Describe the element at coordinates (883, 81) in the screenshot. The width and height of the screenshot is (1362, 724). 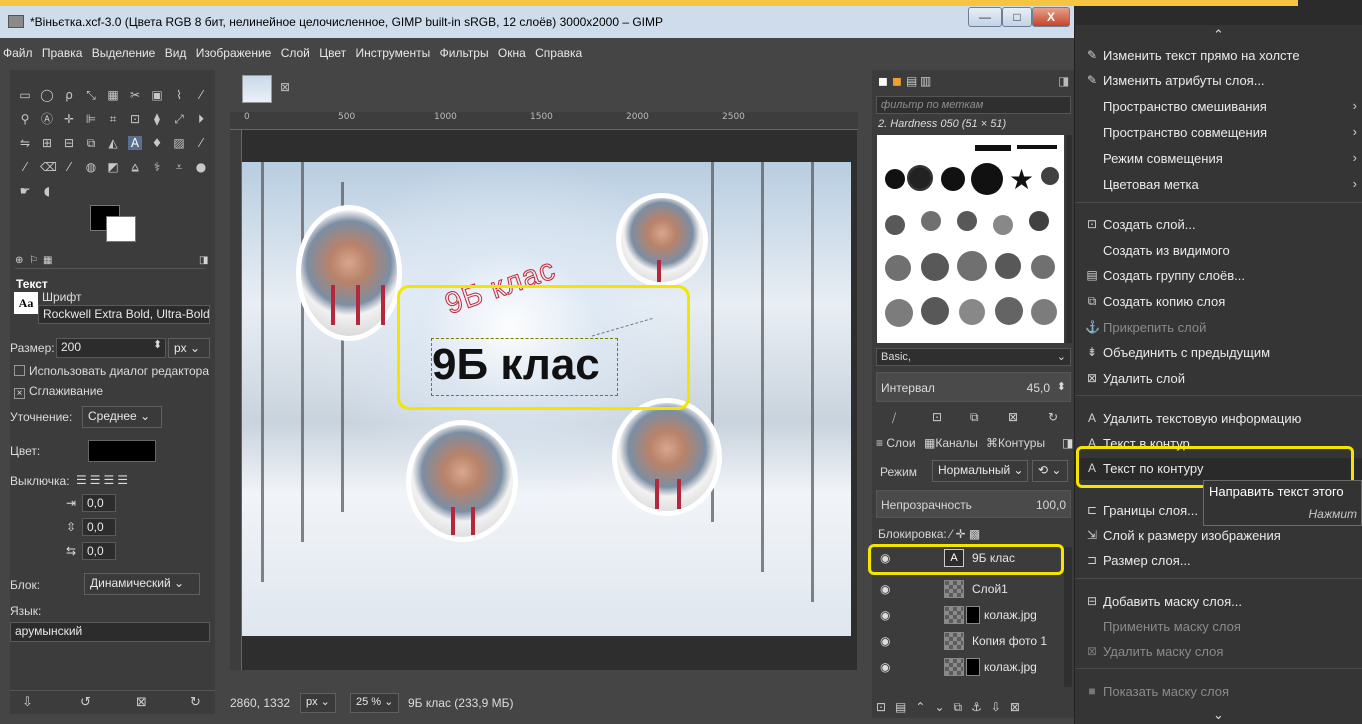
I see `brushes-tab-icon: ◼` at that location.